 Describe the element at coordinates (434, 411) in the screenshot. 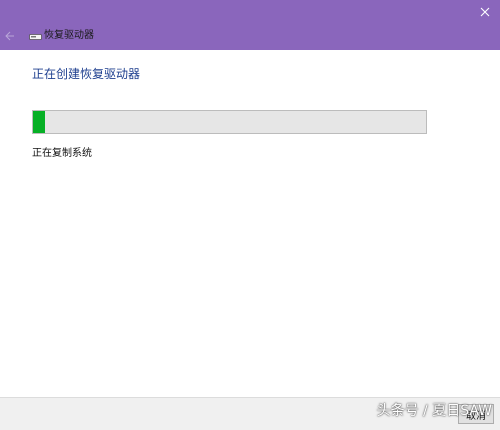

I see `watermark: 头条号 / 夏日SAW` at that location.